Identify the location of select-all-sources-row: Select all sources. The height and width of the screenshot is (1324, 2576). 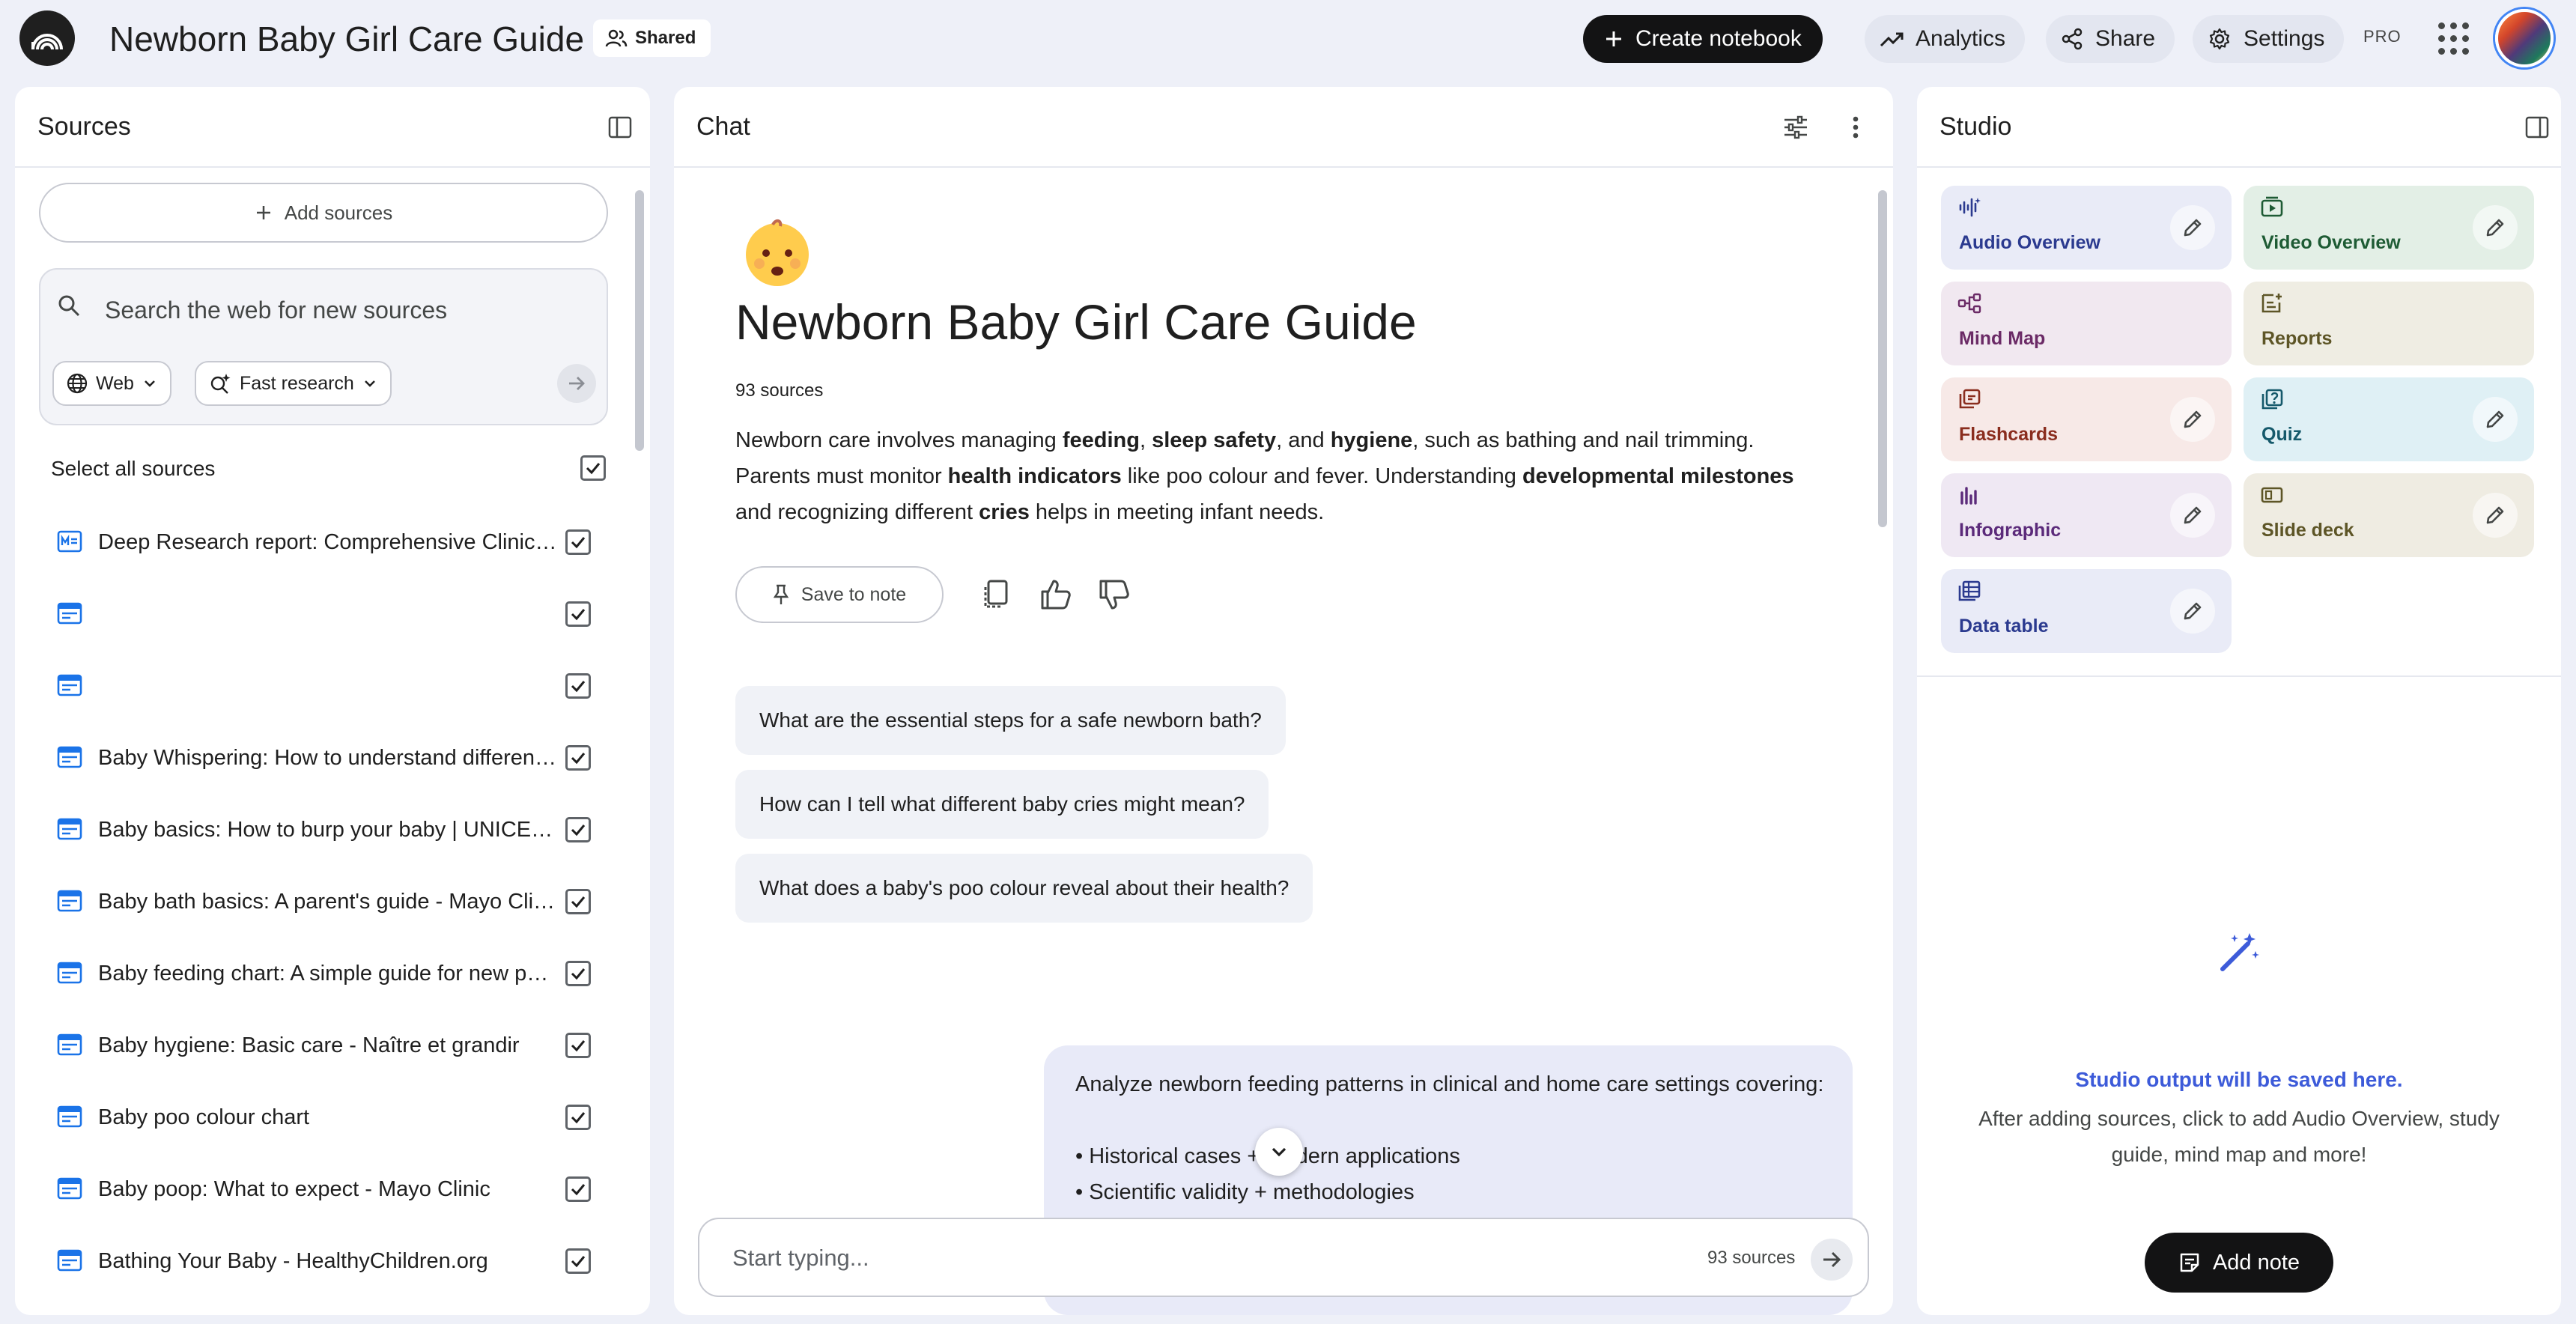
(339, 469).